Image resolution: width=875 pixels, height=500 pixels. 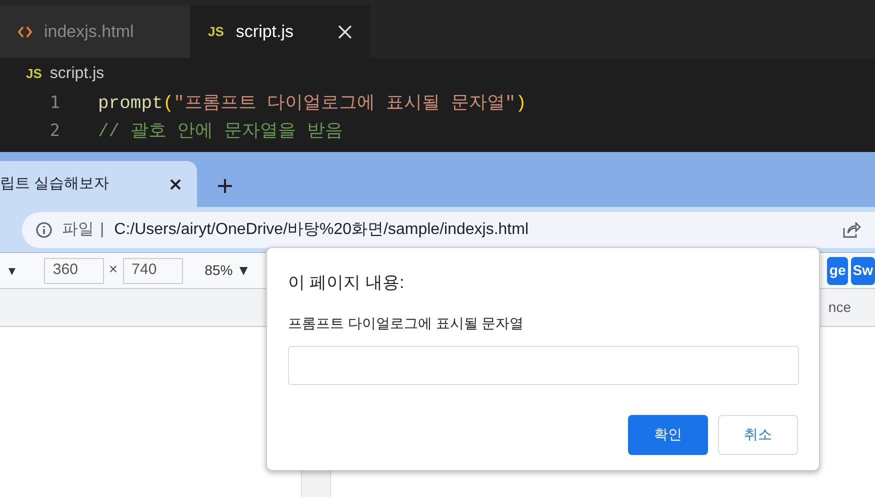 What do you see at coordinates (668, 434) in the screenshot?
I see `ok-button: 확인` at bounding box center [668, 434].